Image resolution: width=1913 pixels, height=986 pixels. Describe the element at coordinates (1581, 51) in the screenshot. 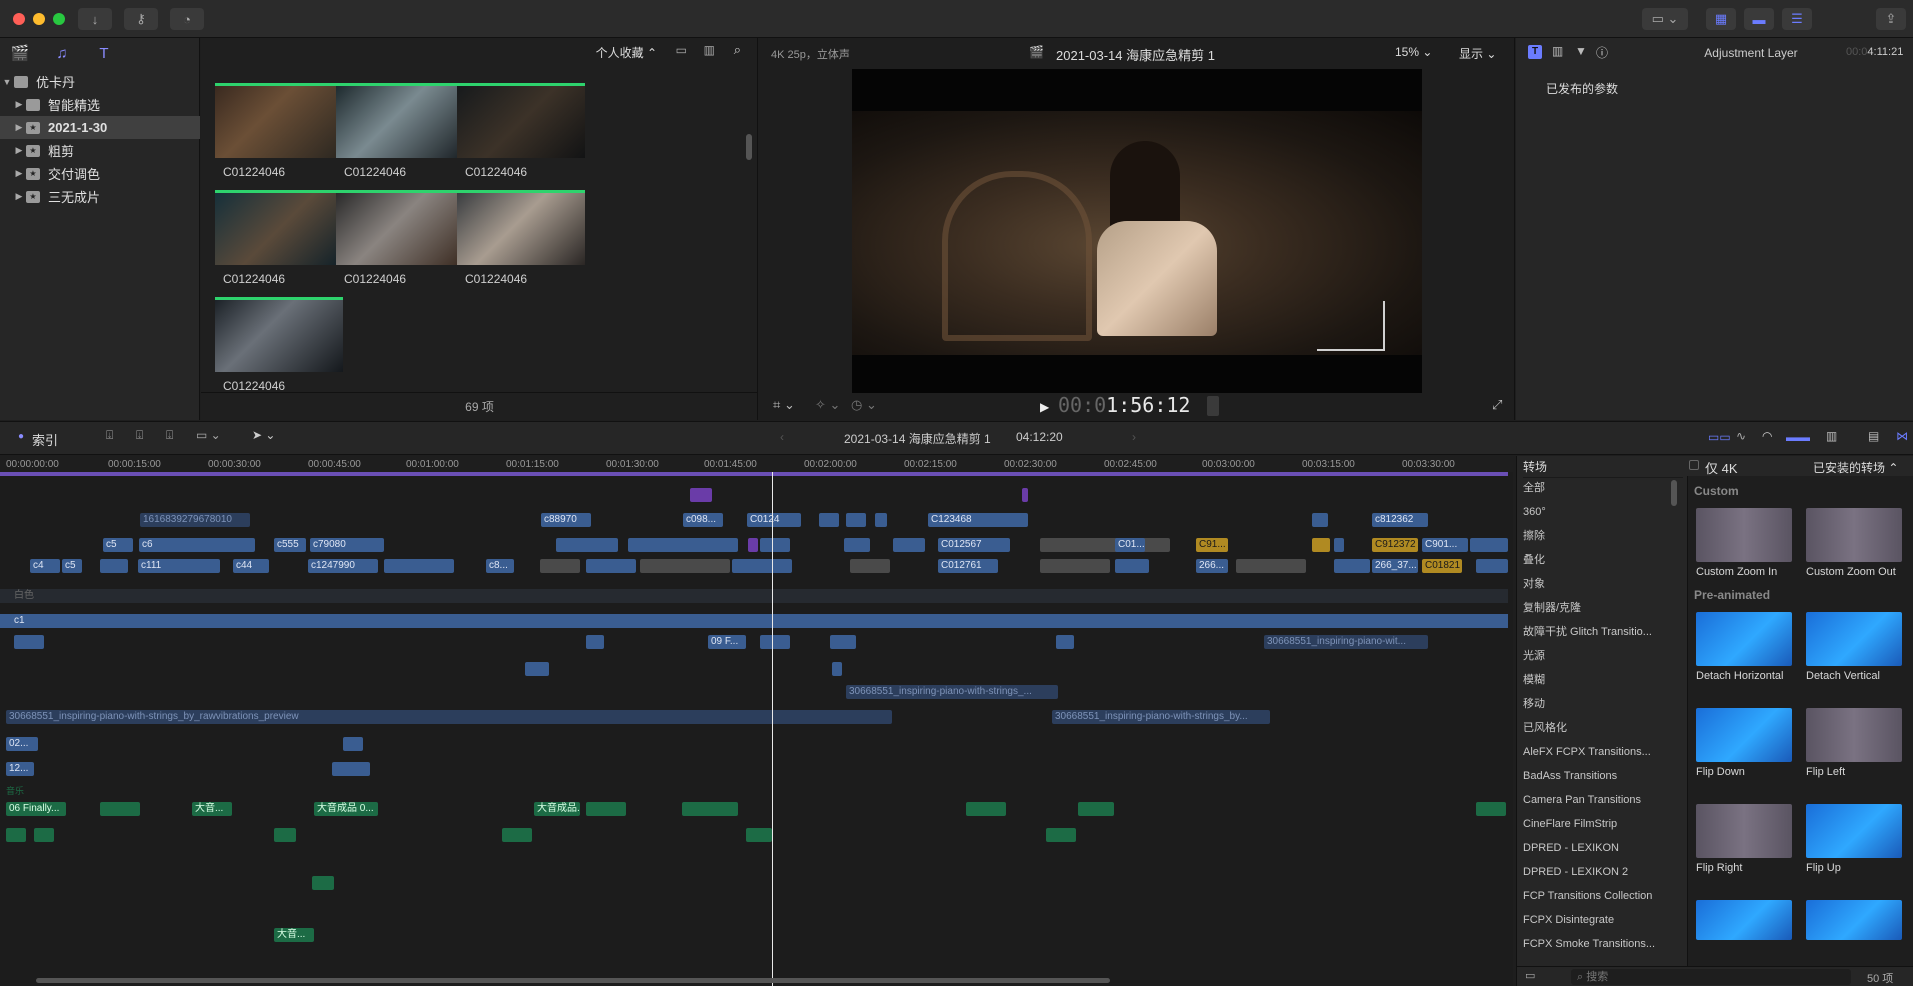

I see `filter-inspector-icon: ▼` at that location.